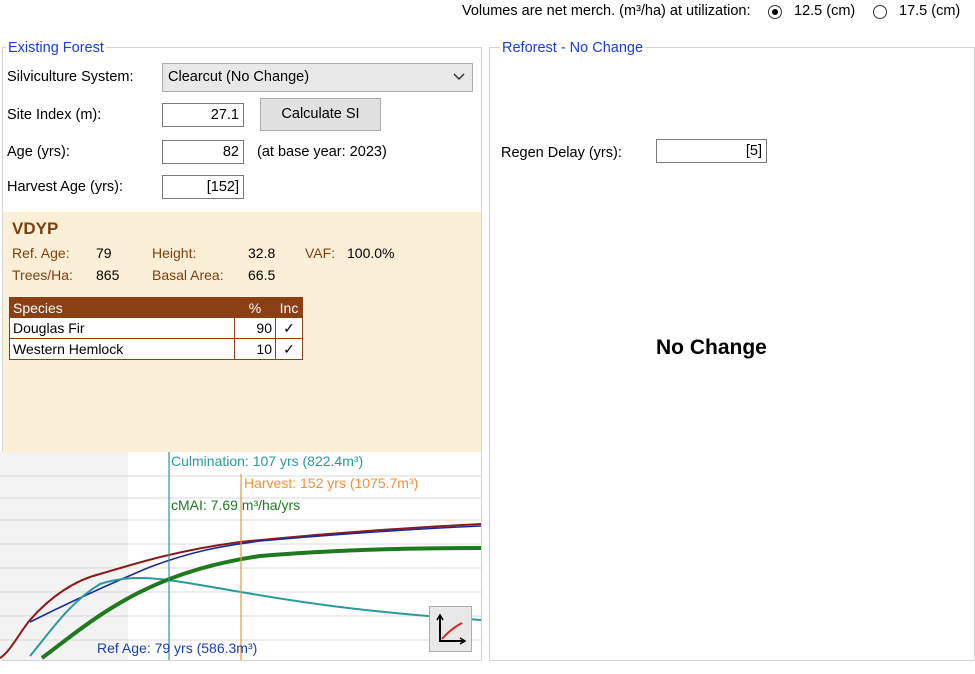 This screenshot has width=975, height=674. I want to click on vaf-value: 100.0%, so click(371, 253).